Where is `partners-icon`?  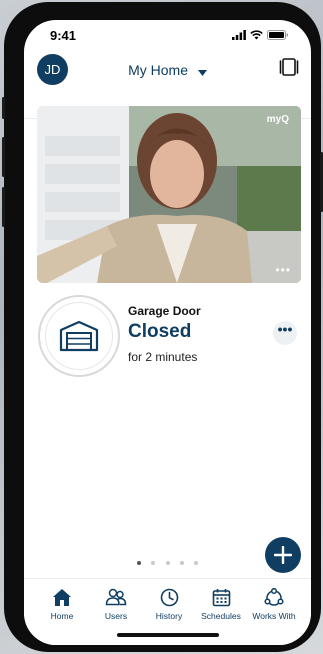 partners-icon is located at coordinates (274, 597).